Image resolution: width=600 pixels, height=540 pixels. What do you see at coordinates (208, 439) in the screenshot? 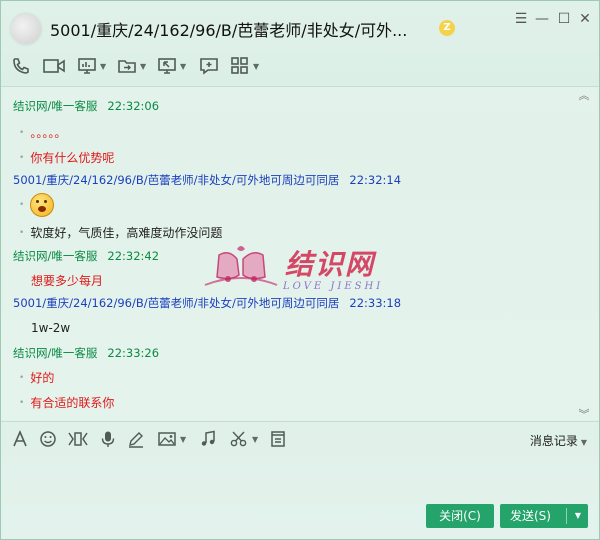
I see `music-icon` at bounding box center [208, 439].